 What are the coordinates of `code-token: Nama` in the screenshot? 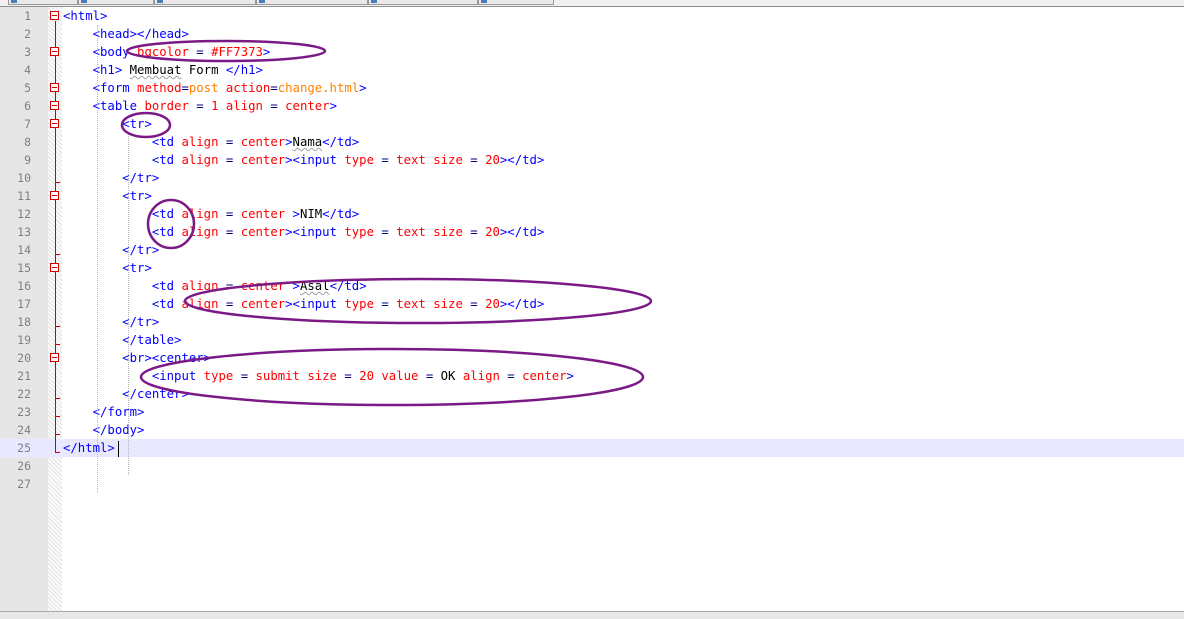 It's located at (307, 142).